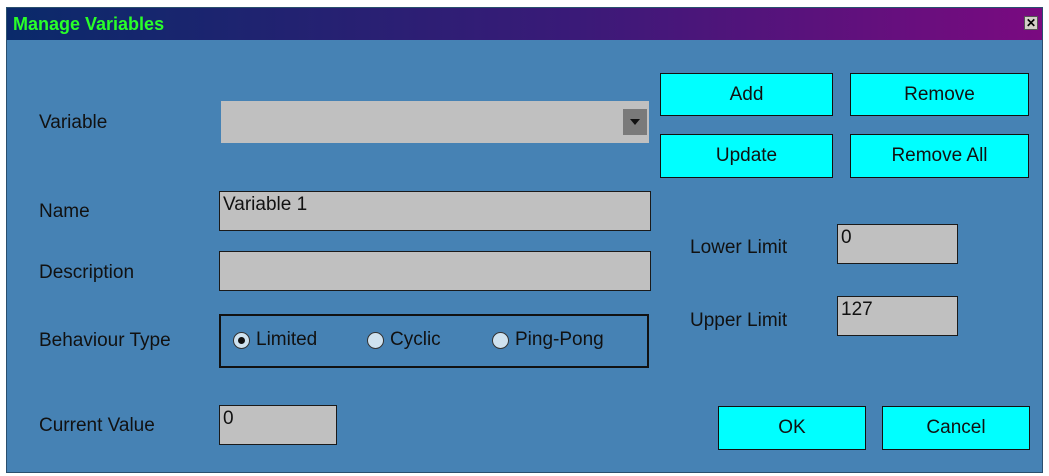 This screenshot has height=476, width=1049. Describe the element at coordinates (241, 340) in the screenshot. I see `radio-selected-icon` at that location.